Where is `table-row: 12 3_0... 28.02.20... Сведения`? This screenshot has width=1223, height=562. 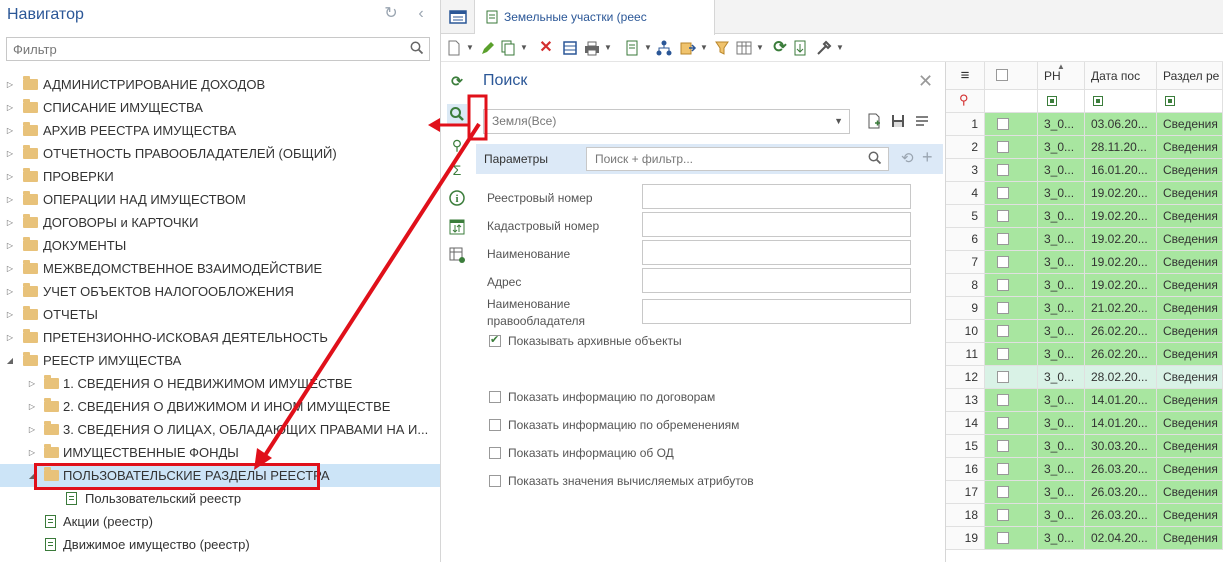 table-row: 12 3_0... 28.02.20... Сведения is located at coordinates (1084, 377).